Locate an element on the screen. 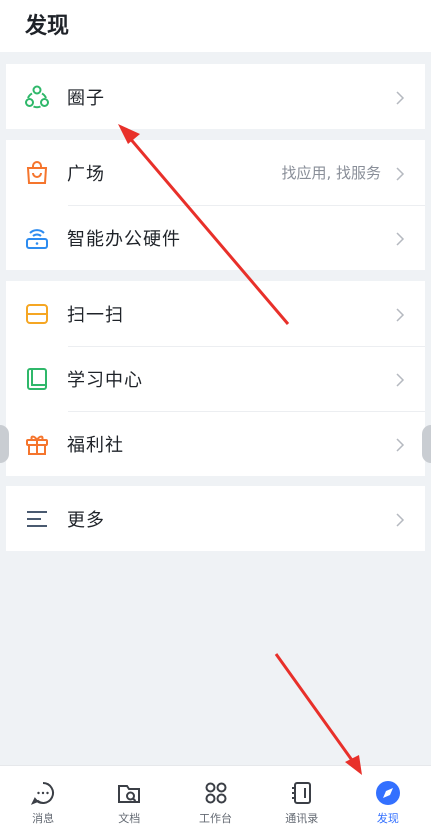 Image resolution: width=431 pixels, height=838 pixels. tab-docs: 文档 is located at coordinates (129, 802).